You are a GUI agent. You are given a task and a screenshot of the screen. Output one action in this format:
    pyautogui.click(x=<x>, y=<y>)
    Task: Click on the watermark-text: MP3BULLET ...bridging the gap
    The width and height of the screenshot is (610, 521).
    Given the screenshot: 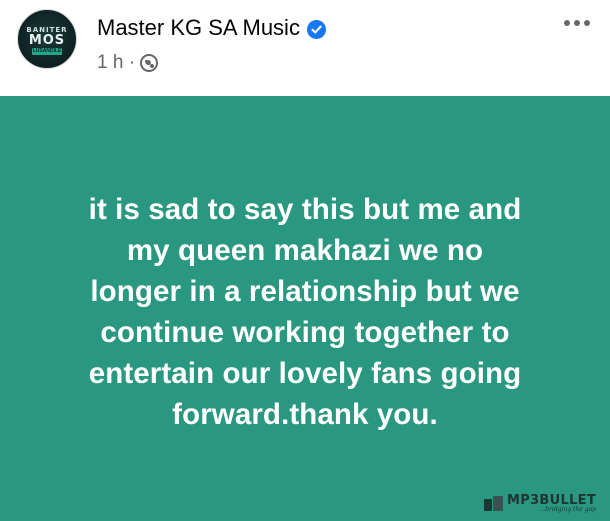 What is the action you would take?
    pyautogui.click(x=551, y=503)
    